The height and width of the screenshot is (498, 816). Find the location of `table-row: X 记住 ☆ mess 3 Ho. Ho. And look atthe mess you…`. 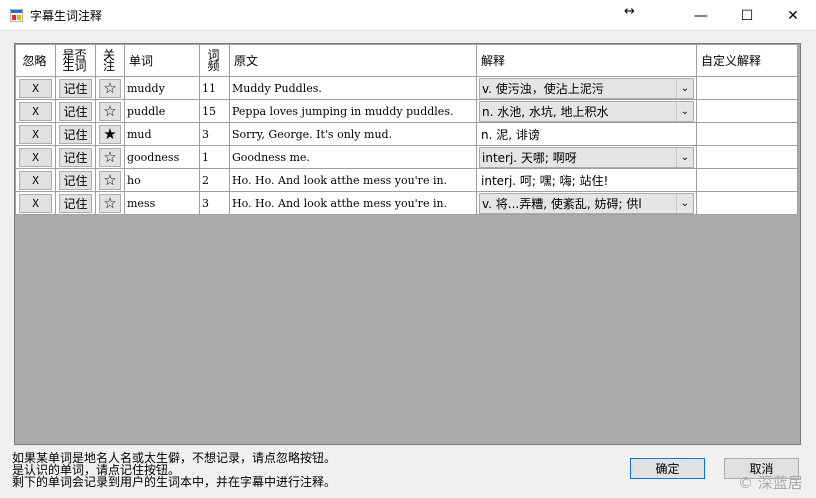

table-row: X 记住 ☆ mess 3 Ho. Ho. And look atthe mess you… is located at coordinates (406, 203).